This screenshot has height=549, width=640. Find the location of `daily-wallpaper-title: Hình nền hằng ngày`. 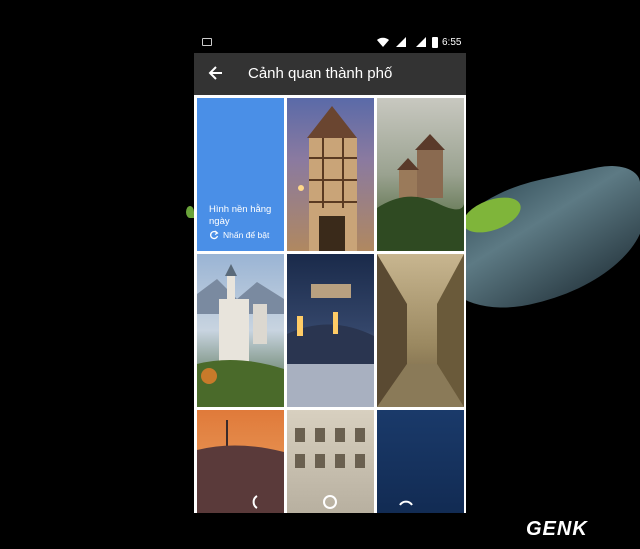

daily-wallpaper-title: Hình nền hằng ngày is located at coordinates (240, 215).